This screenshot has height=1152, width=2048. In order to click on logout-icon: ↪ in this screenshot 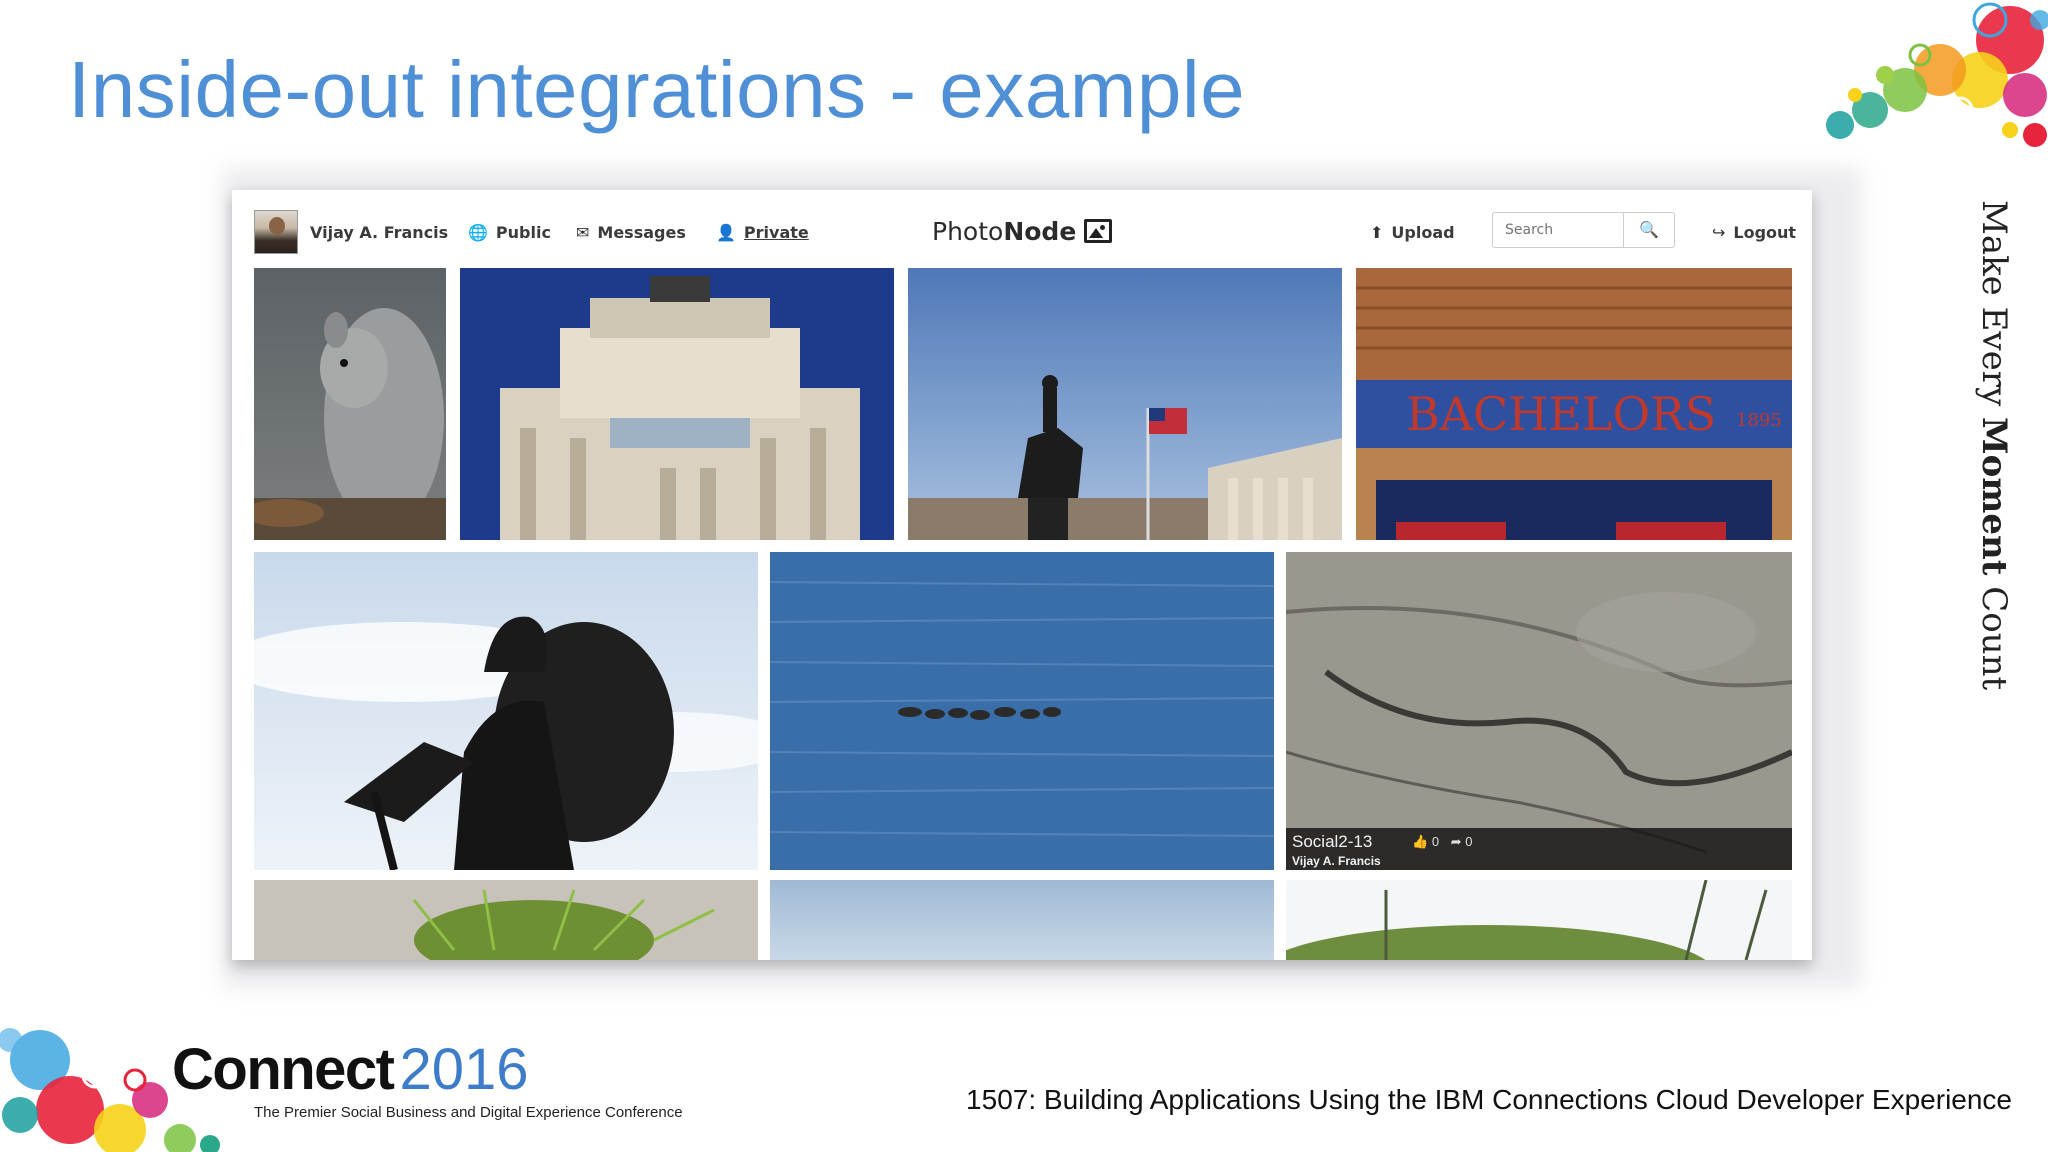, I will do `click(1719, 232)`.